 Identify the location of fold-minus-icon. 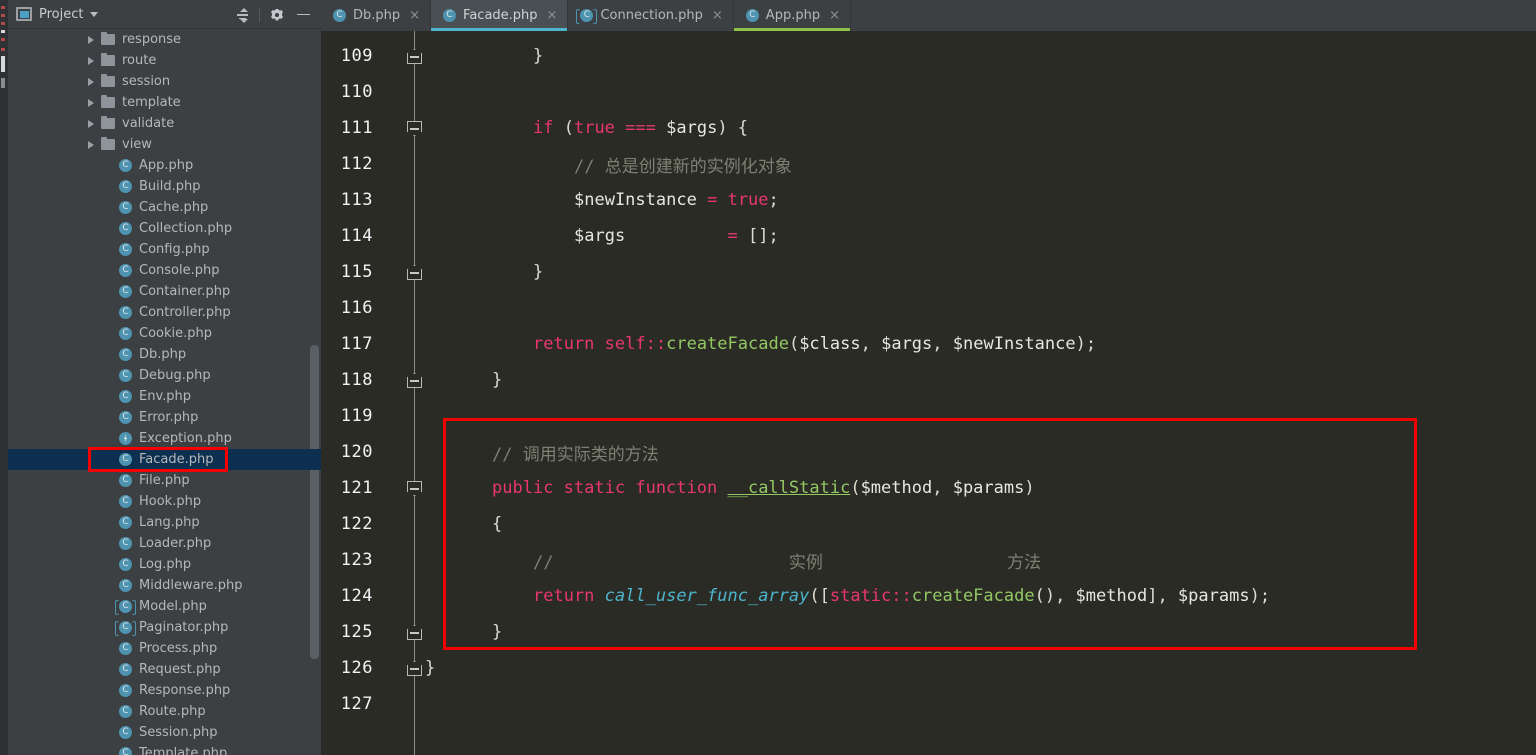
(414, 381).